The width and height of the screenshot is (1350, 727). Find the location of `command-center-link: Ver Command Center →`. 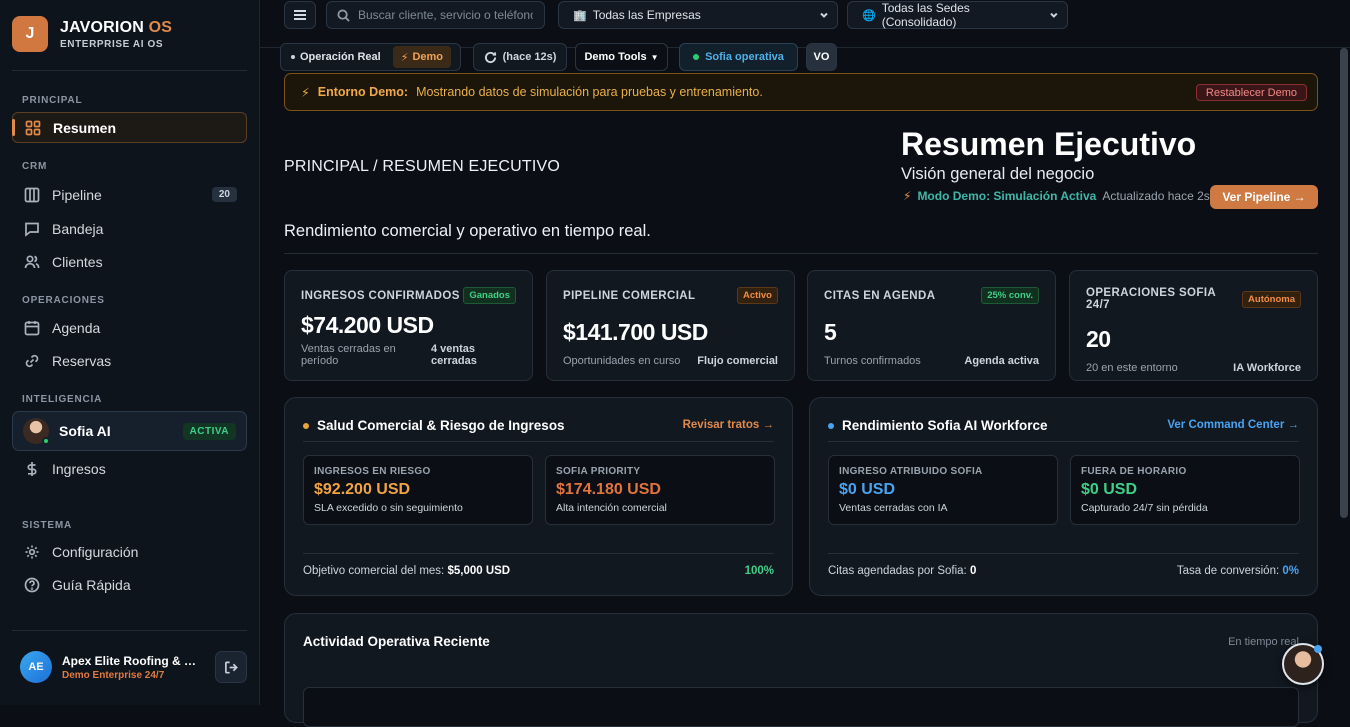

command-center-link: Ver Command Center → is located at coordinates (1233, 425).